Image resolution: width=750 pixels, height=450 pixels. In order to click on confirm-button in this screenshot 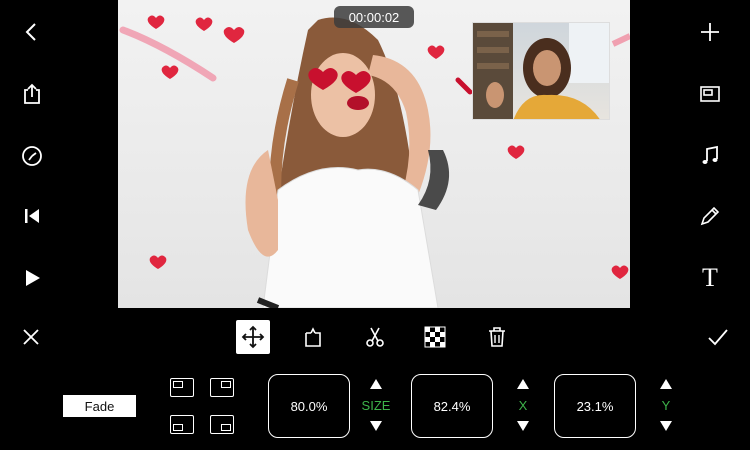, I will do `click(718, 337)`.